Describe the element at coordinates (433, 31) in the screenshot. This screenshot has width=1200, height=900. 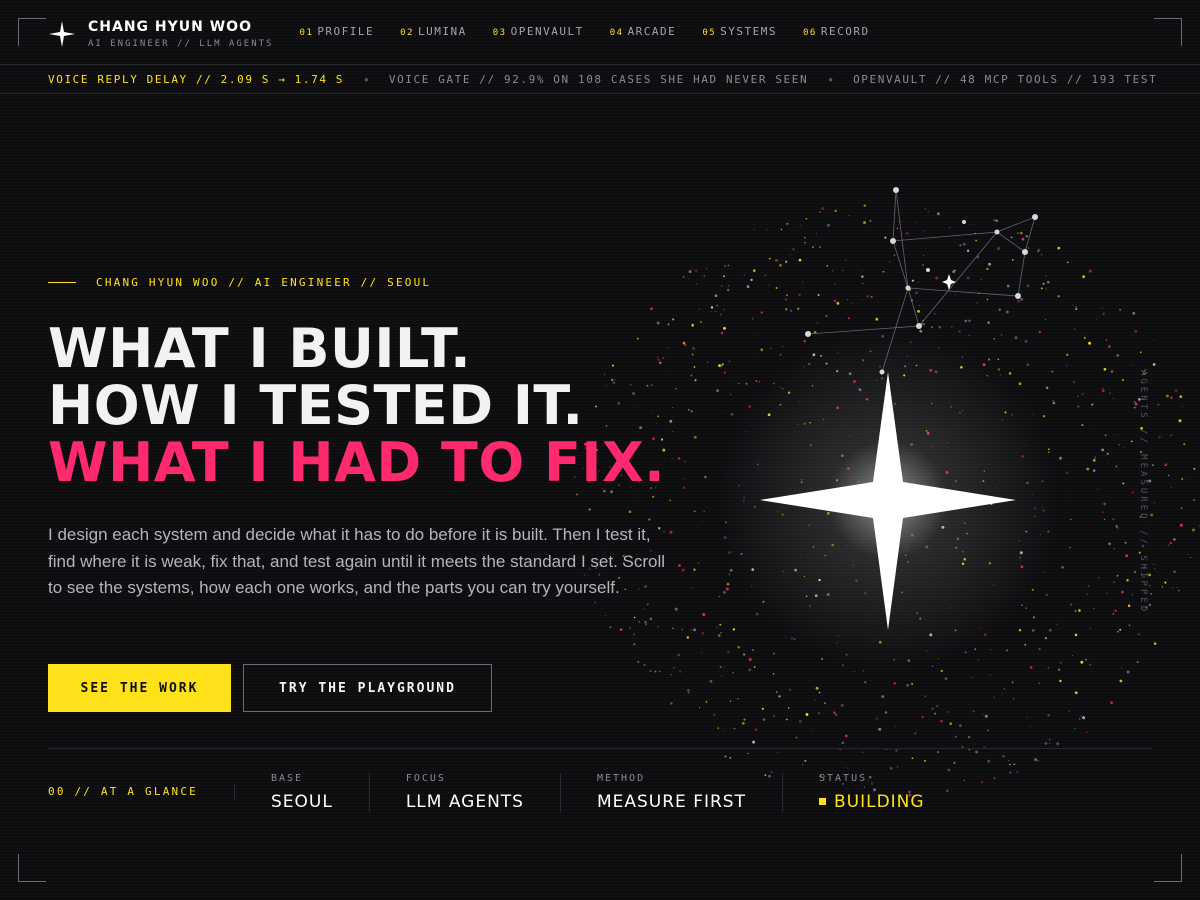
I see `nav-item-lumina: 02 LUMINA` at that location.